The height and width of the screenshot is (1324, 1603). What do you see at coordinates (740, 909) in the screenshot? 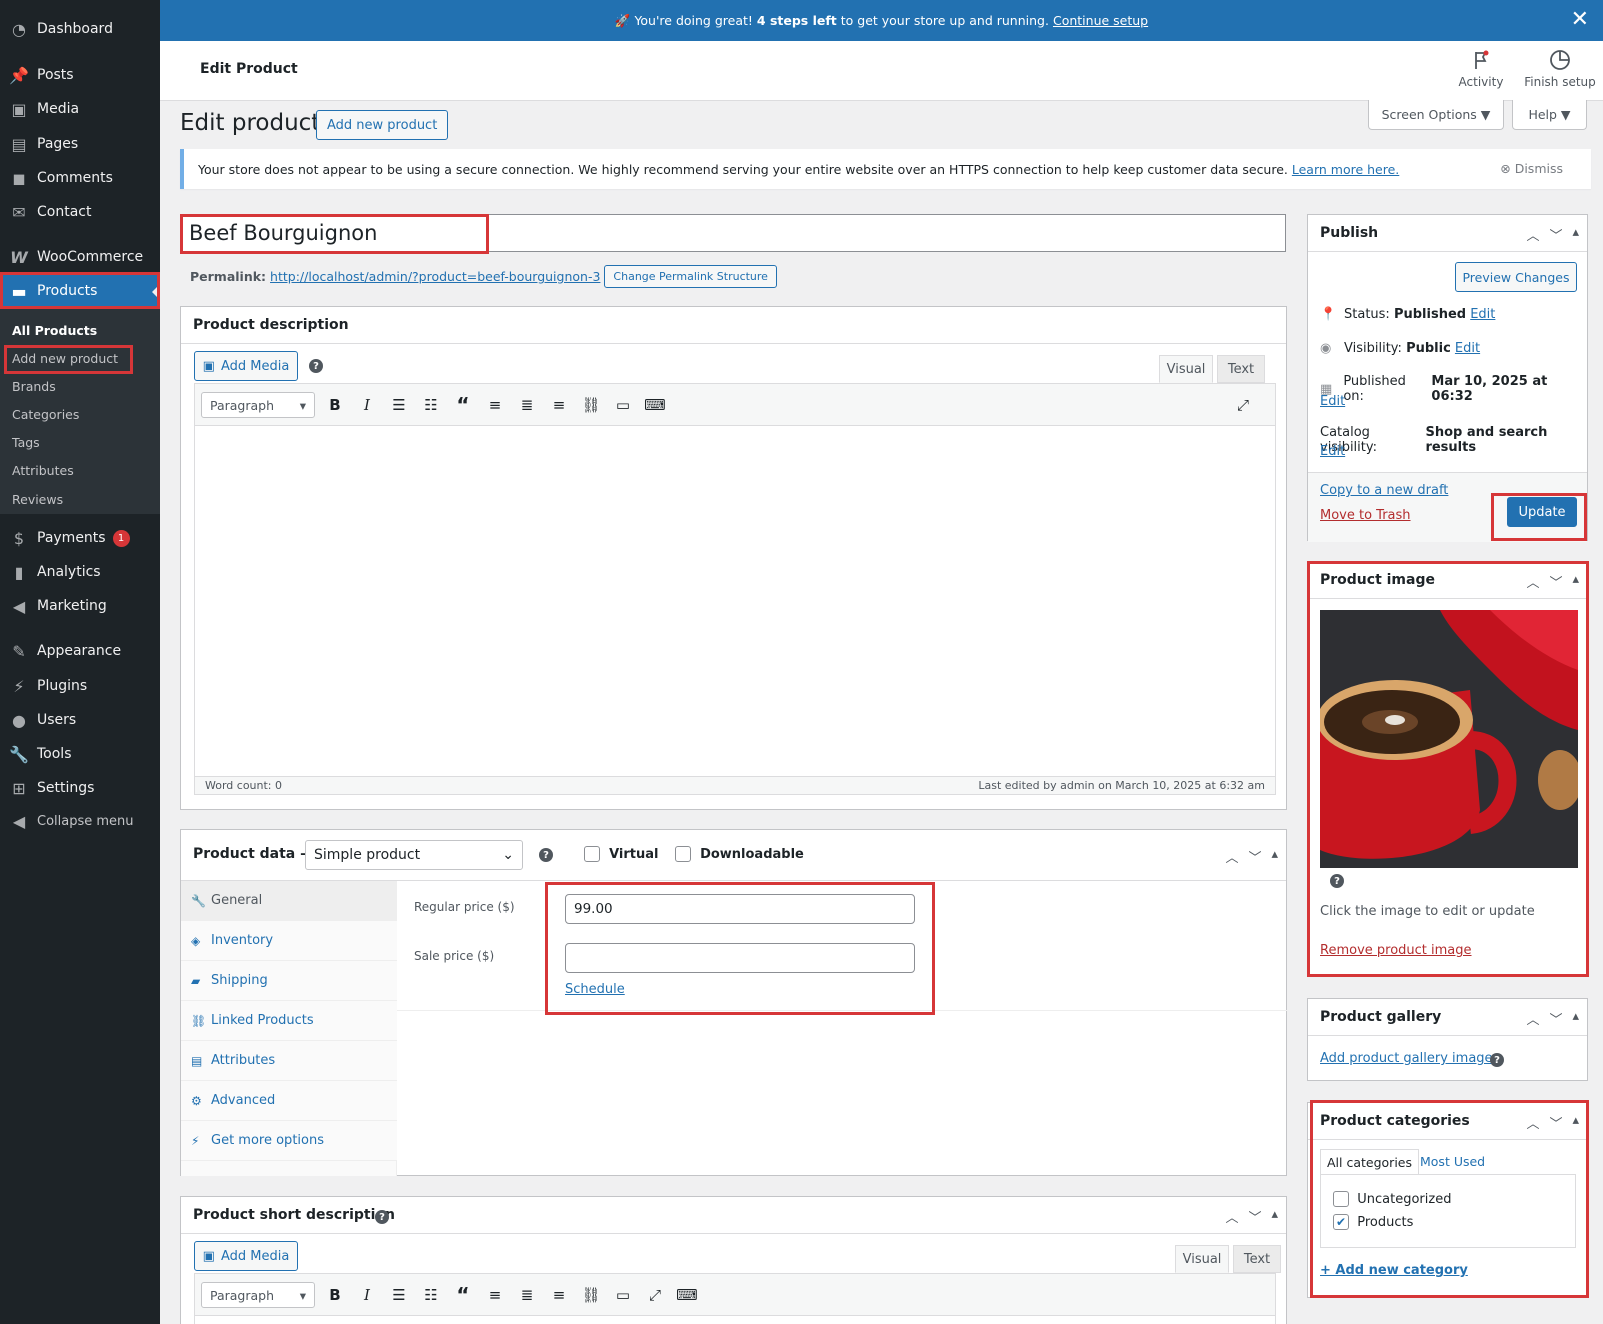
I see `regular-price-input: 99.00` at bounding box center [740, 909].